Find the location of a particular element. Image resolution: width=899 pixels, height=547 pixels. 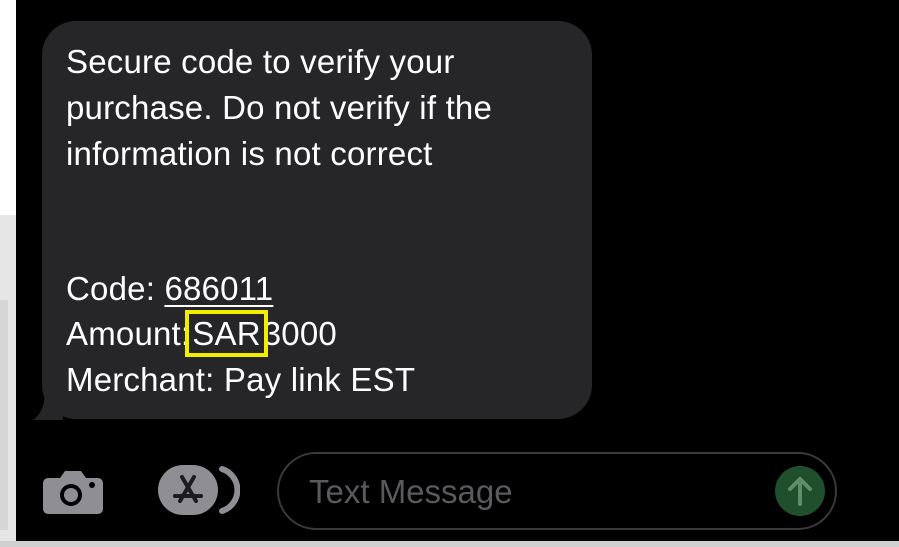

message-line-3: information is not correct is located at coordinates (249, 153).